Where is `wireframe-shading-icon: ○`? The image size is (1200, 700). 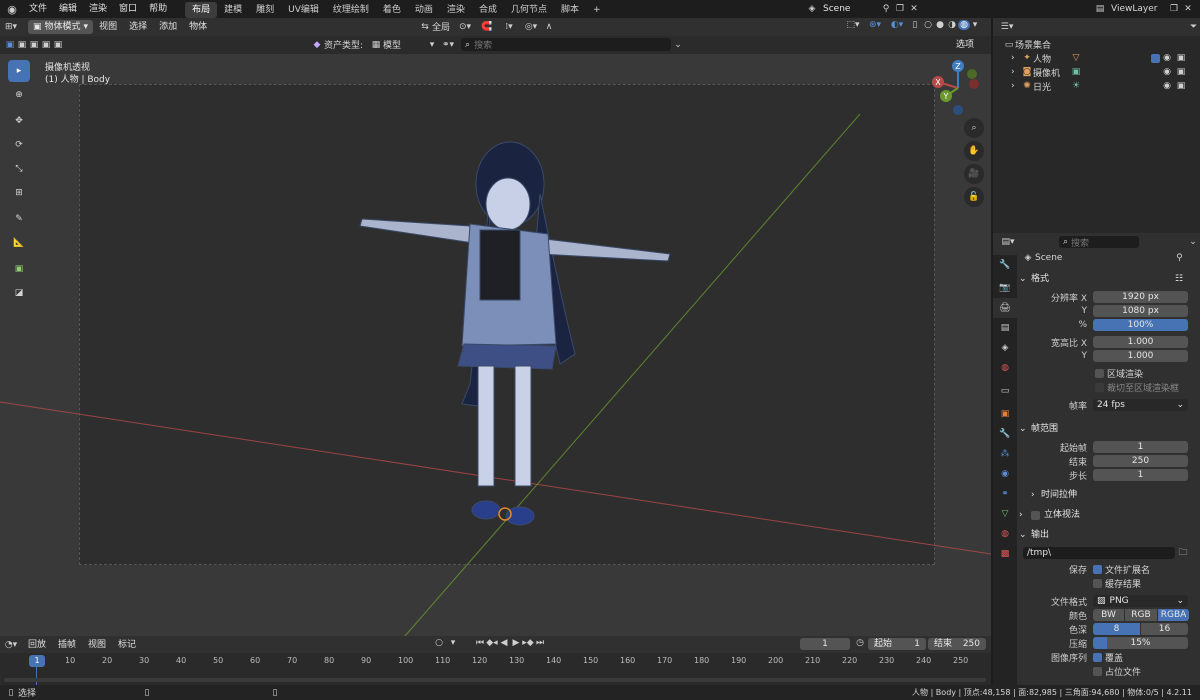
wireframe-shading-icon: ○ is located at coordinates (928, 25).